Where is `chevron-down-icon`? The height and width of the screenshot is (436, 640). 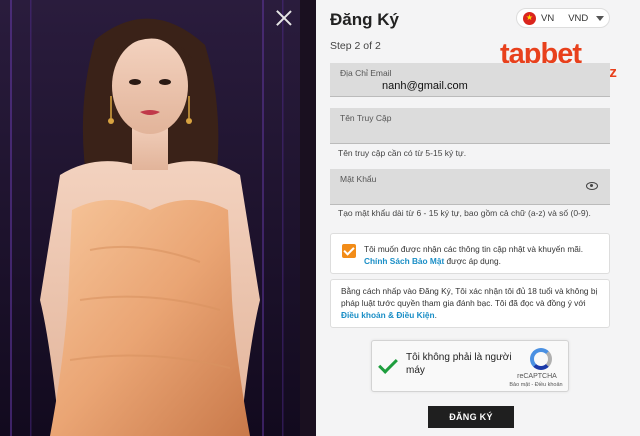
chevron-down-icon is located at coordinates (600, 18).